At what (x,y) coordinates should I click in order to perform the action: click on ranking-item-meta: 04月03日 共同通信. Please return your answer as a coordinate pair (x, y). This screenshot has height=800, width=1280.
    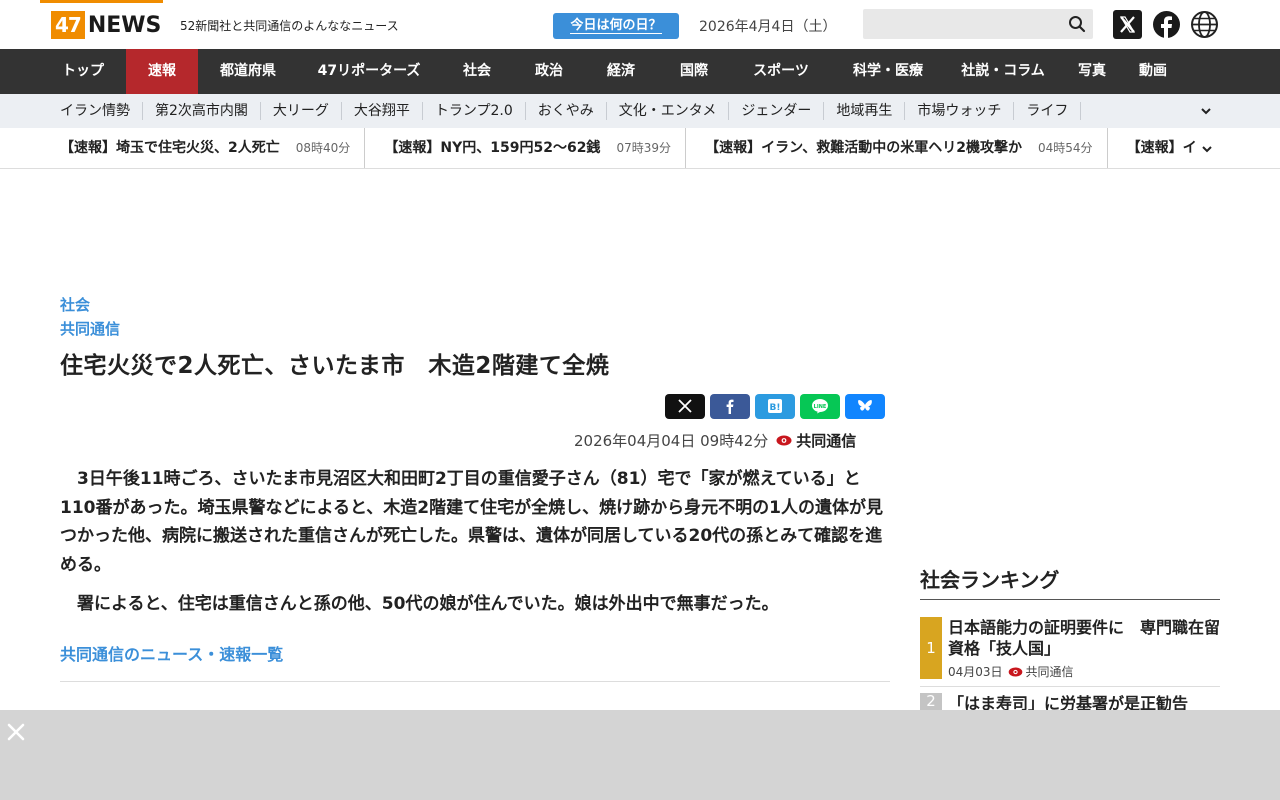
    Looking at the image, I should click on (1011, 671).